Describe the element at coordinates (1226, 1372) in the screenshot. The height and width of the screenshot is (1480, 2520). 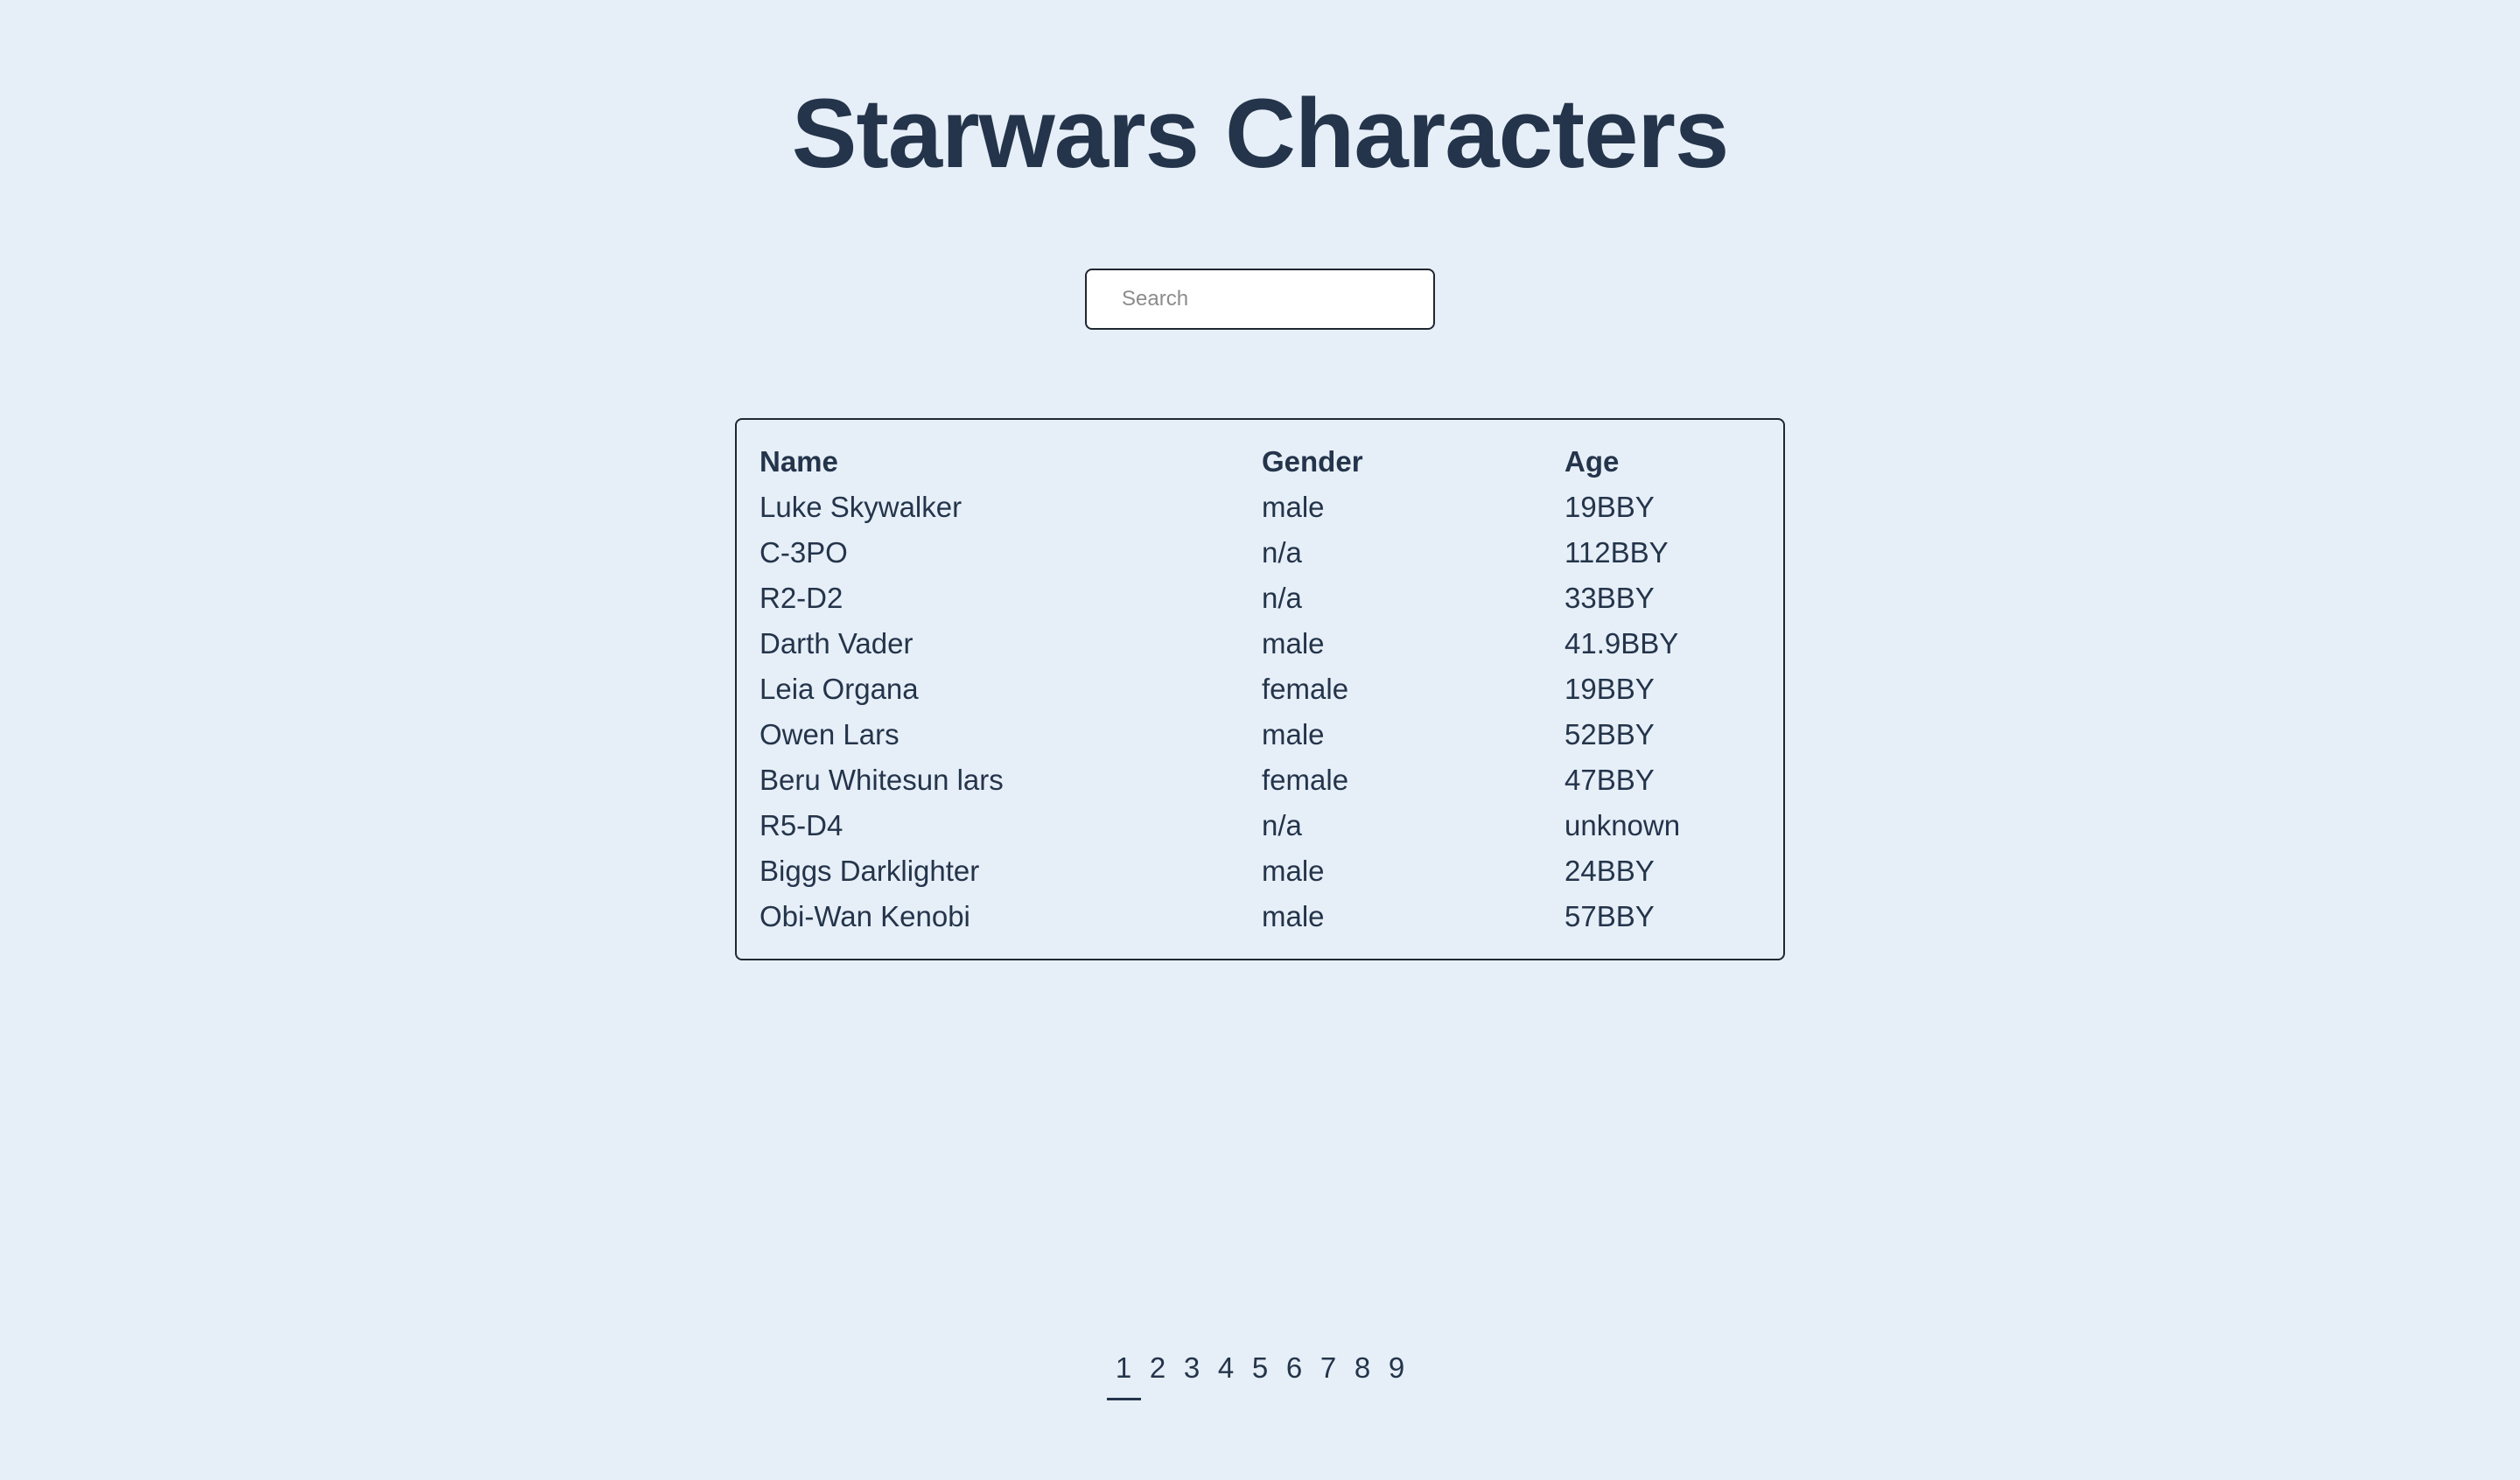
I see `page-link-4: 4` at that location.